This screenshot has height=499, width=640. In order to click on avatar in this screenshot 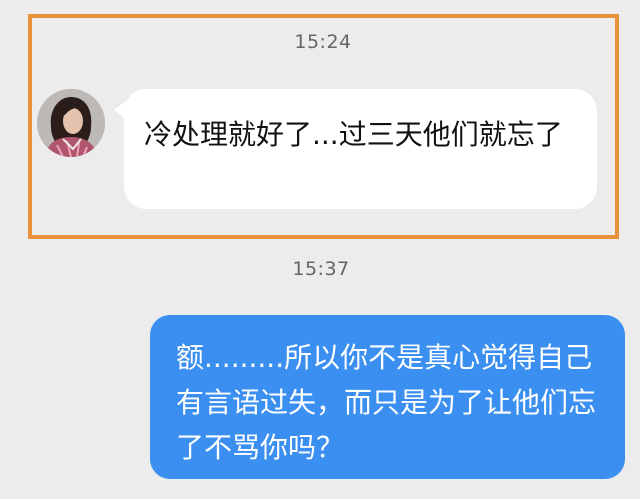, I will do `click(71, 123)`.